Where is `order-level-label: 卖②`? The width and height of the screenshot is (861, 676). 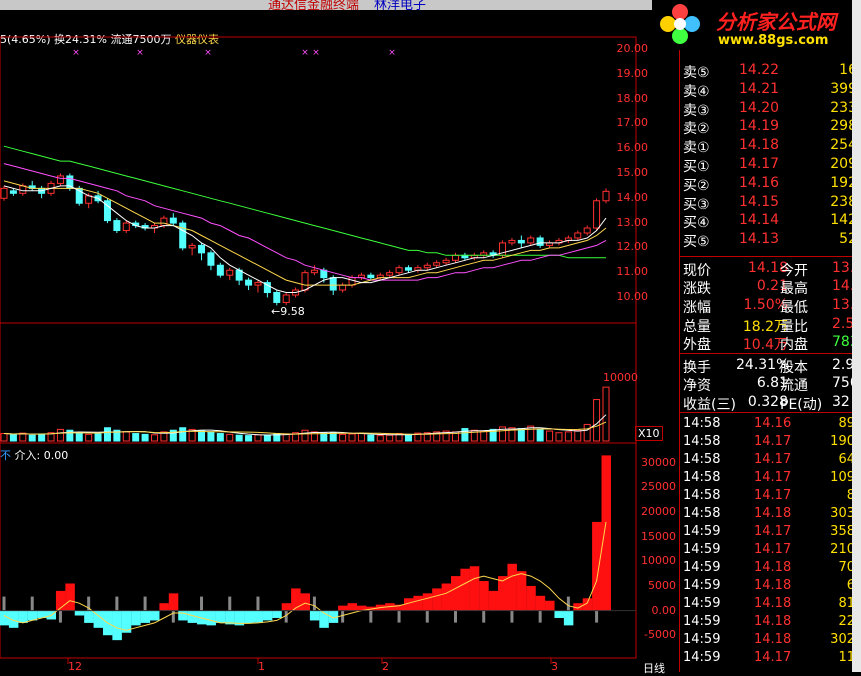
order-level-label: 卖② is located at coordinates (696, 129).